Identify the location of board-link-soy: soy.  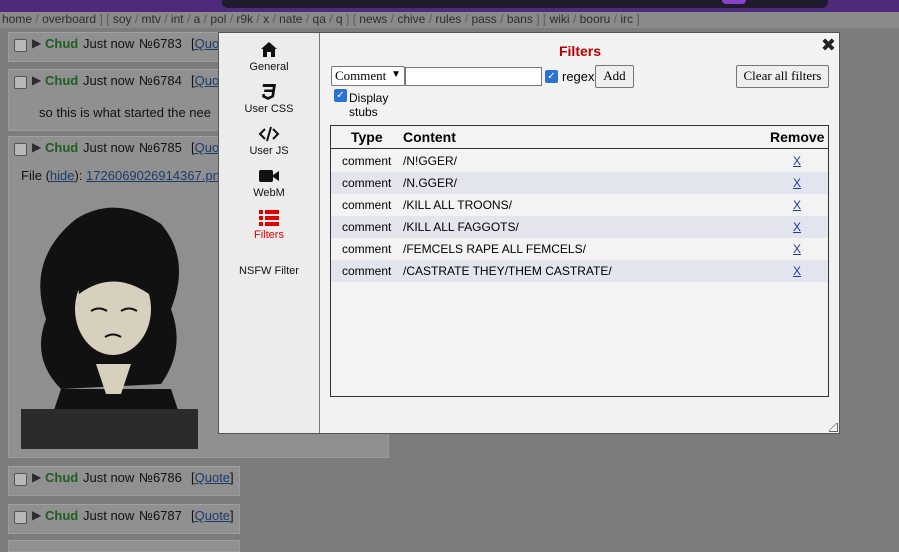
(122, 19).